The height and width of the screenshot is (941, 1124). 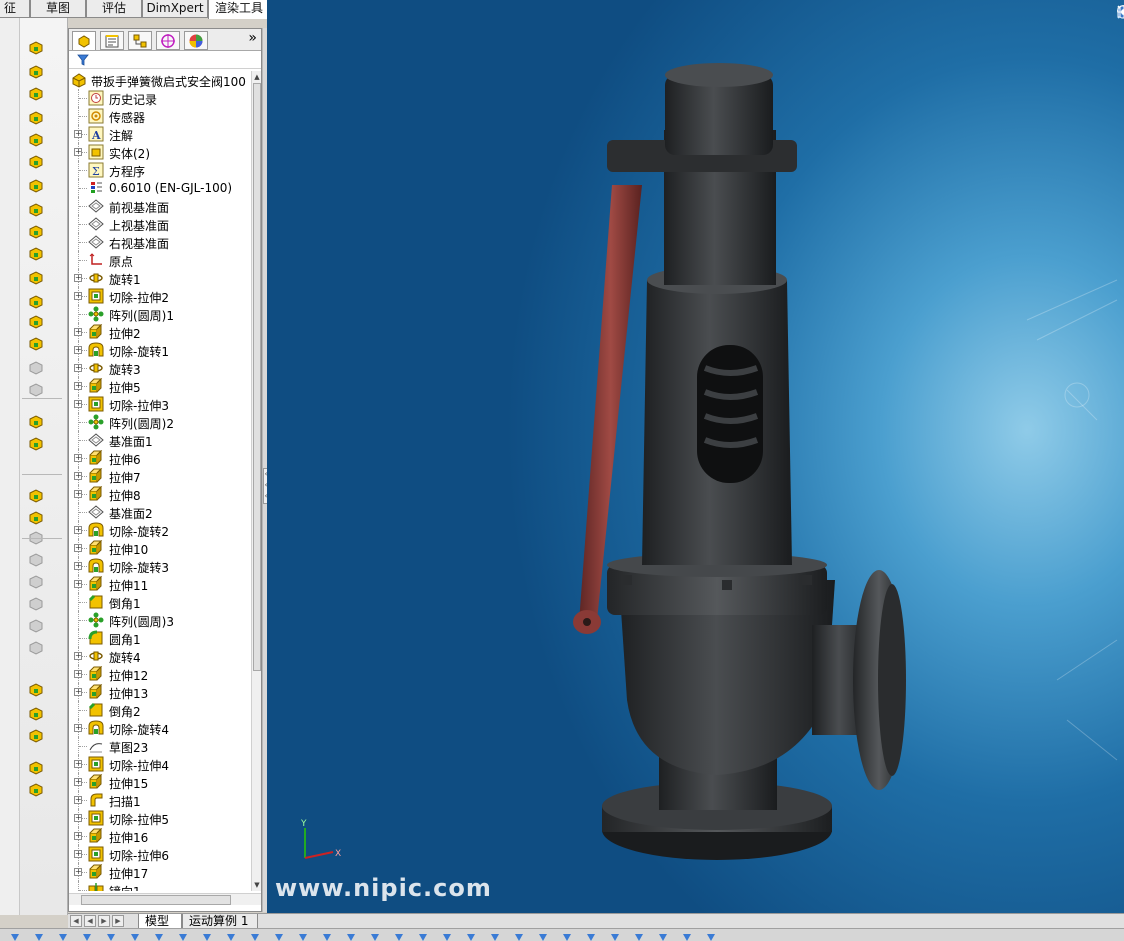 I want to click on sphere-icon, so click(x=36, y=604).